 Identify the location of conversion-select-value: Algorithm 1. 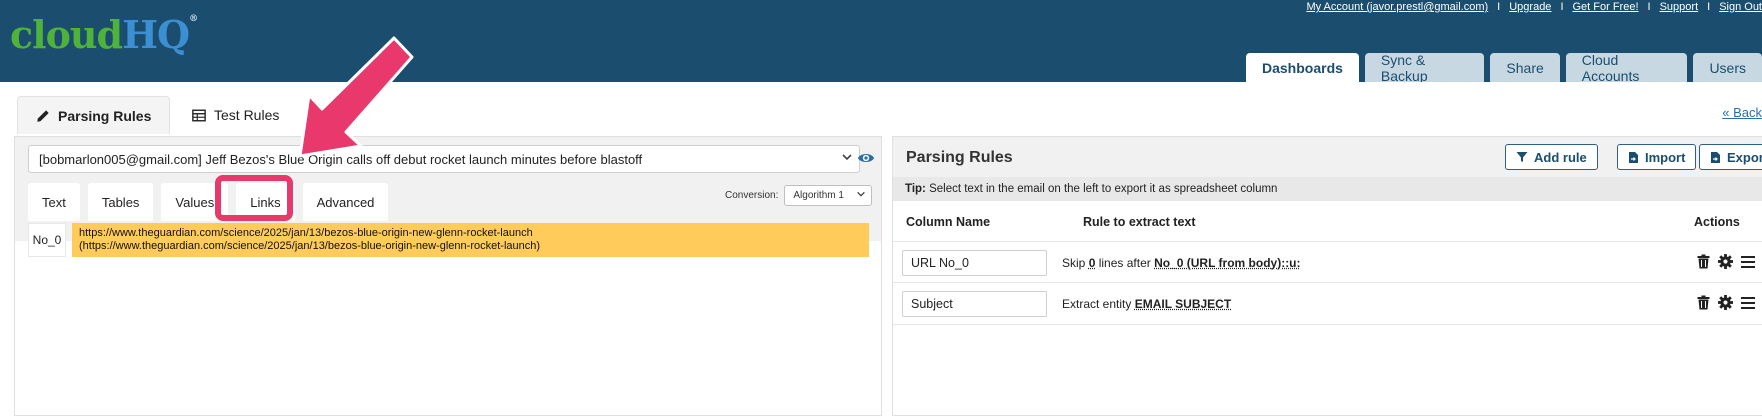
(818, 195).